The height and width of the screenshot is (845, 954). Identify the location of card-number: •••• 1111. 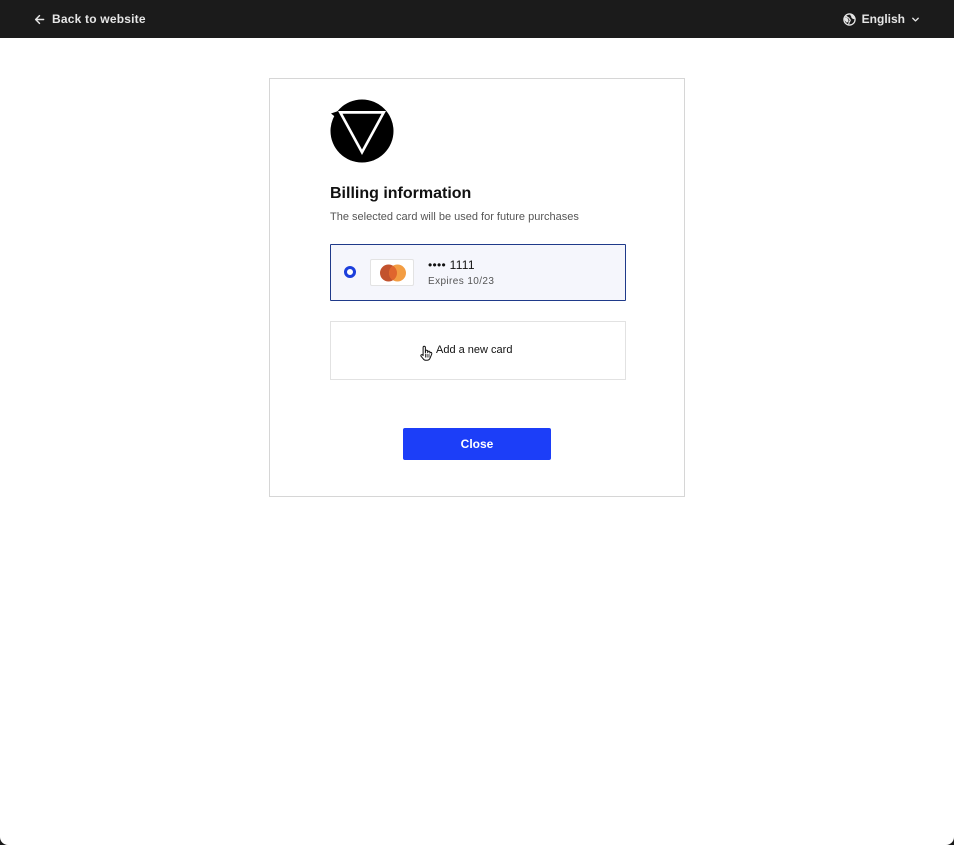
(451, 265).